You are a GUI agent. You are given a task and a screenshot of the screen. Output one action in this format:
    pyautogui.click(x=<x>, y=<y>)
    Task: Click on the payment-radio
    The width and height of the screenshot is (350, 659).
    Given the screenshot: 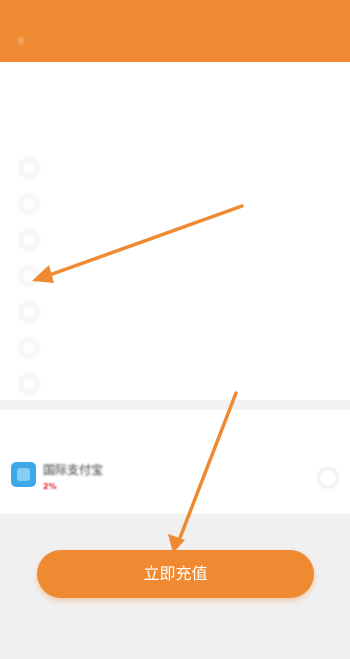 What is the action you would take?
    pyautogui.click(x=328, y=478)
    